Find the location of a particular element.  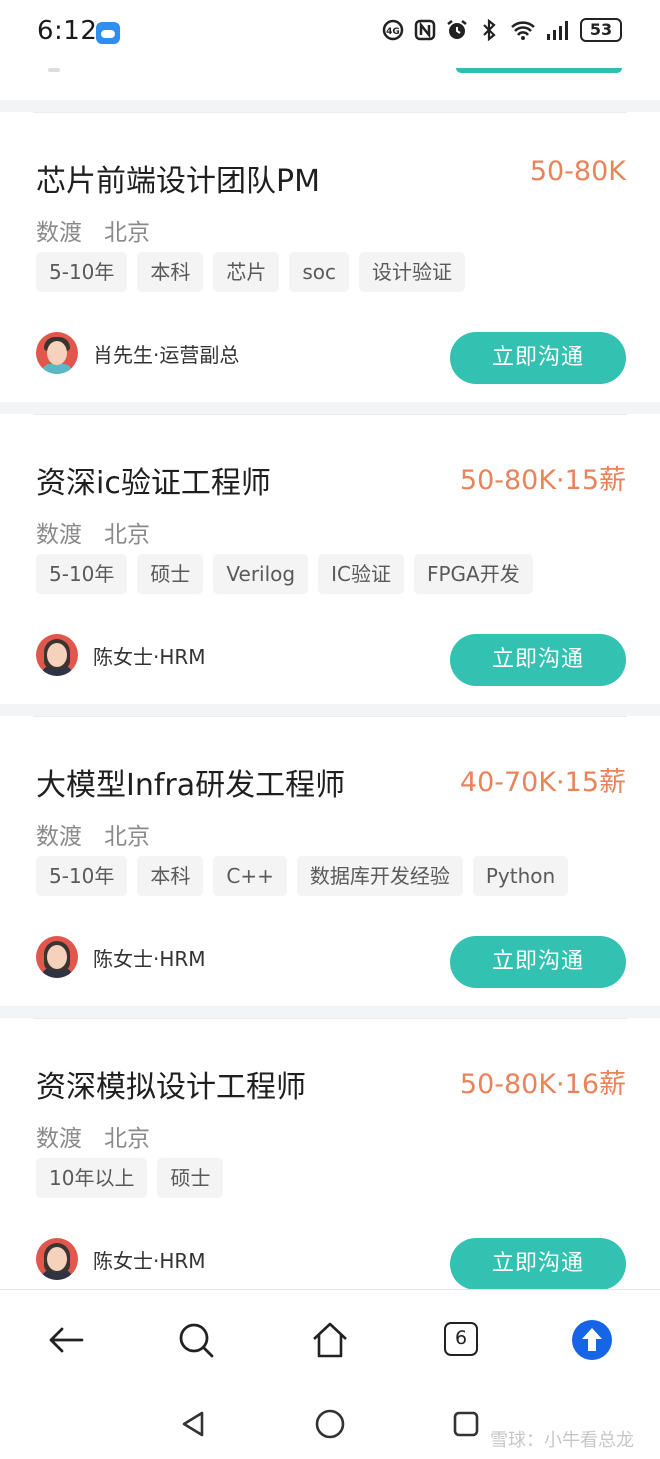

job-tag: 10年以上 is located at coordinates (92, 1178).